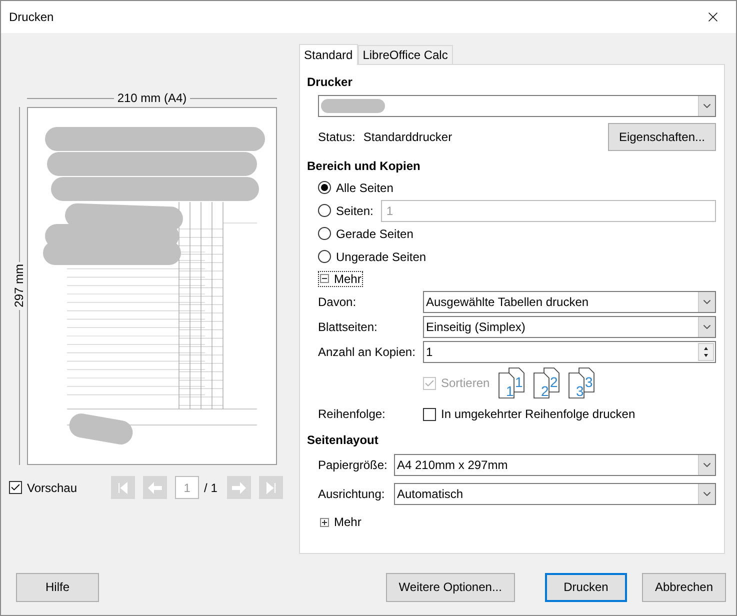  Describe the element at coordinates (529, 414) in the screenshot. I see `reverse-order-checkbox: In umgekehrter Reihenfolge drucken` at that location.